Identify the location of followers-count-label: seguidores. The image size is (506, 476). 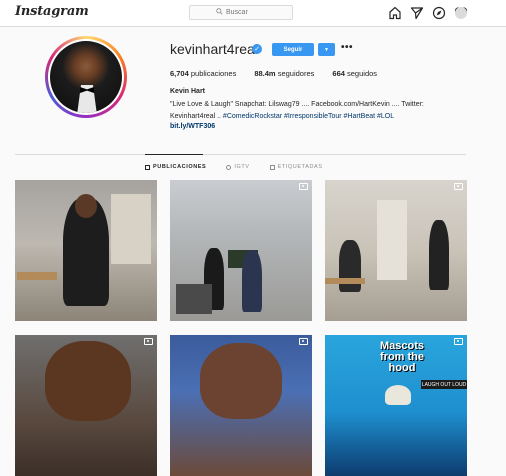
(296, 73).